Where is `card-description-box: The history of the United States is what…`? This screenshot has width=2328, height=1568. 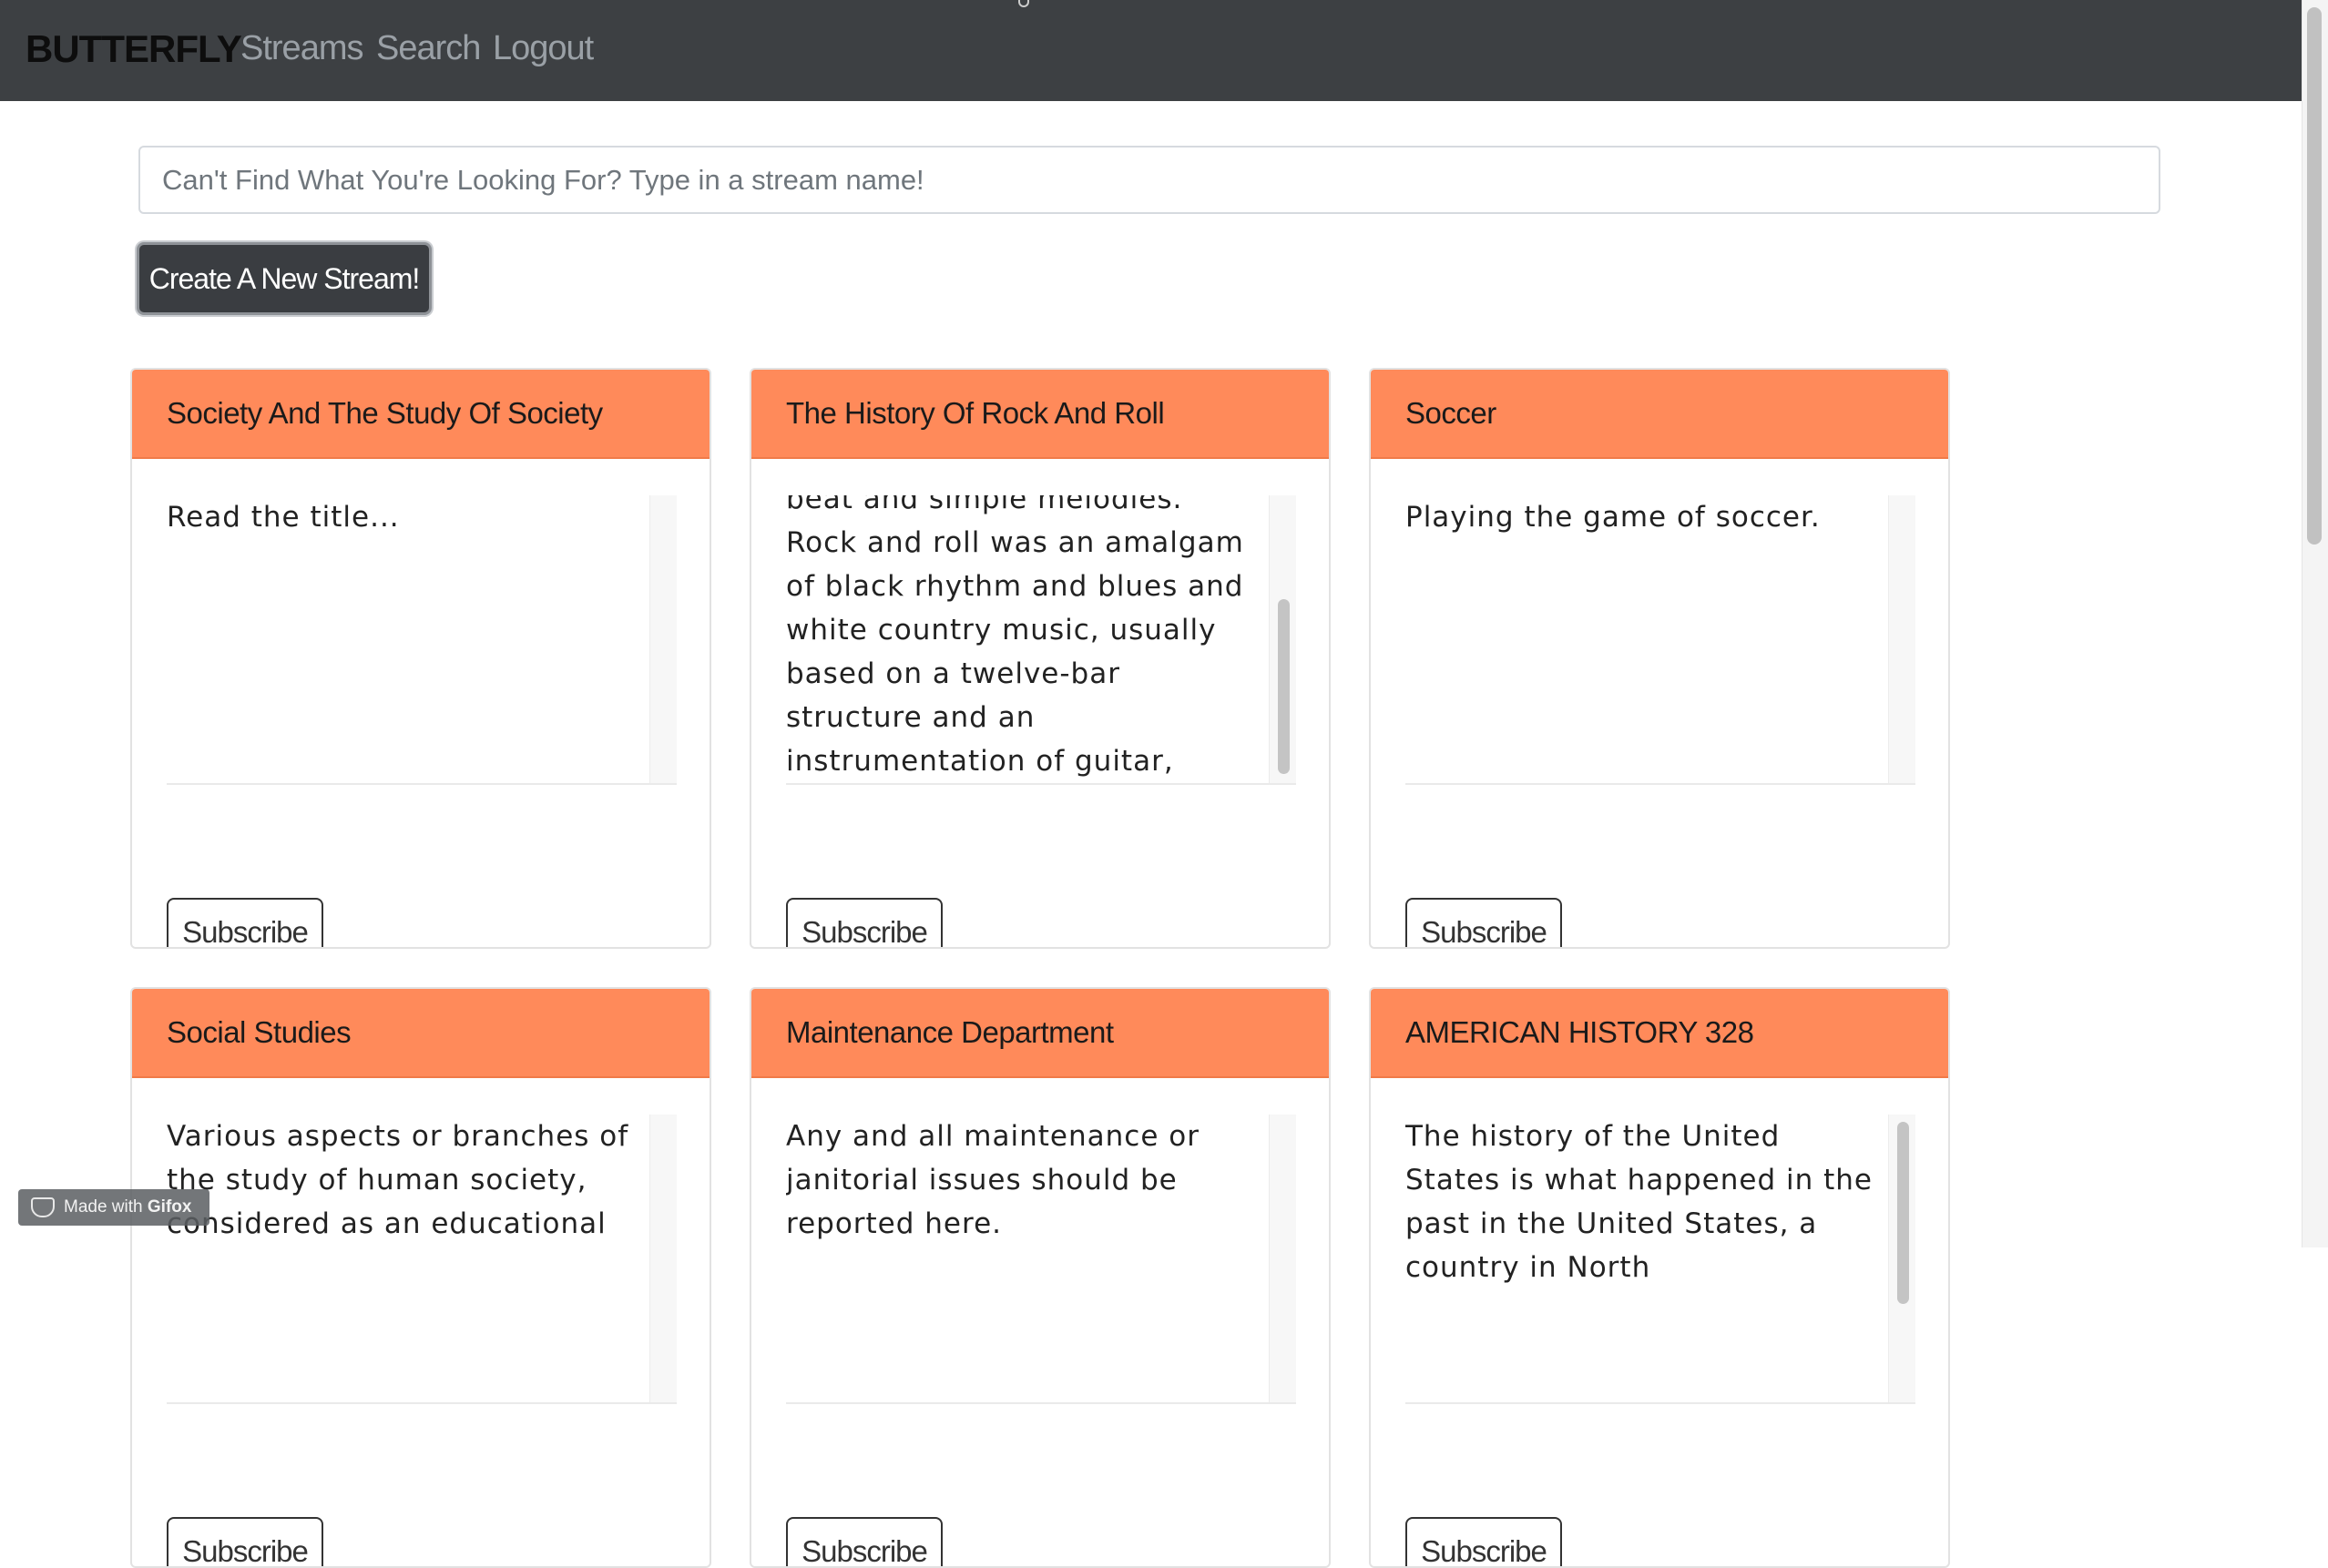 card-description-box: The history of the United States is what… is located at coordinates (1660, 1259).